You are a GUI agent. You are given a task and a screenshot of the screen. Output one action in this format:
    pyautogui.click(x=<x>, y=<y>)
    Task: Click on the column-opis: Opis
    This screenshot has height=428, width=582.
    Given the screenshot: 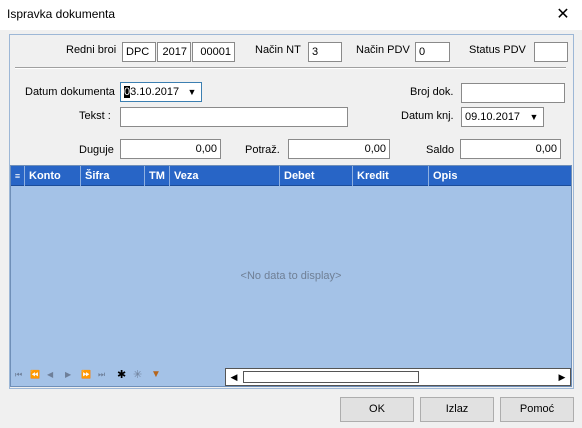 What is the action you would take?
    pyautogui.click(x=500, y=176)
    